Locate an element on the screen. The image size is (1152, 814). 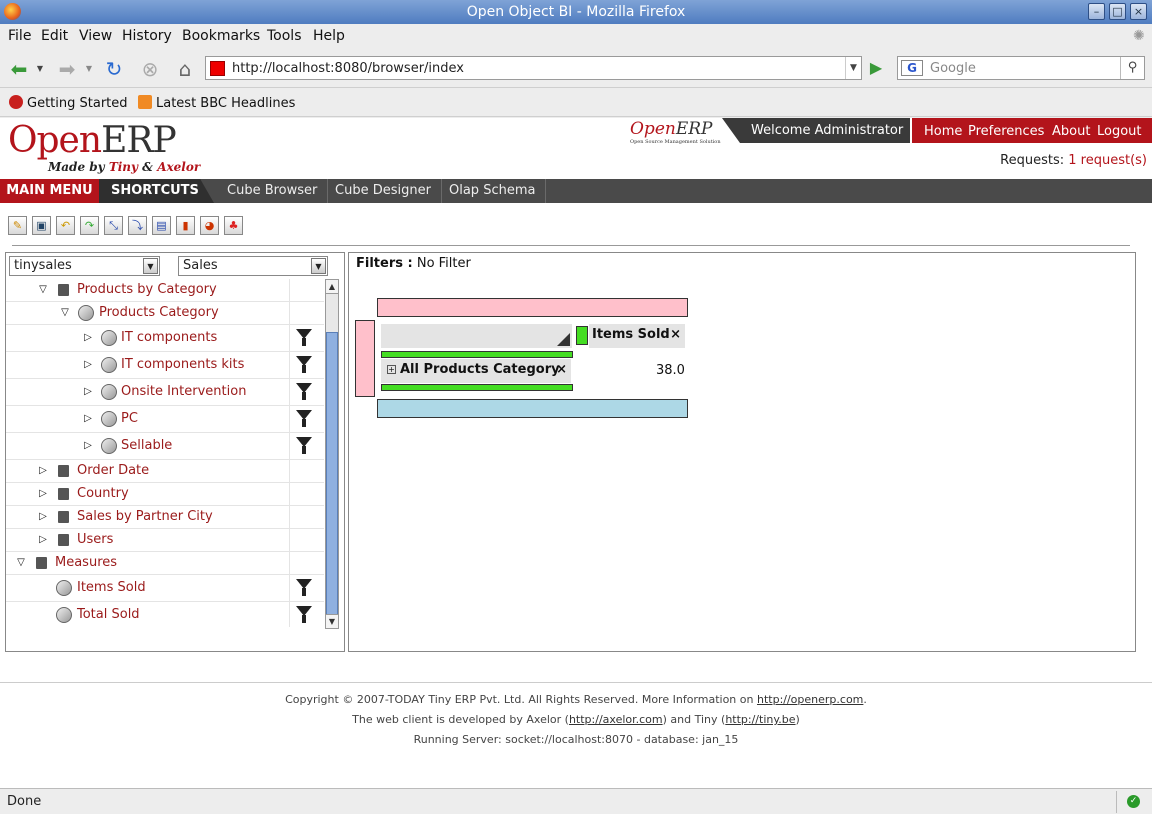
shortcut-cube-browser: Cube Browser is located at coordinates (273, 191).